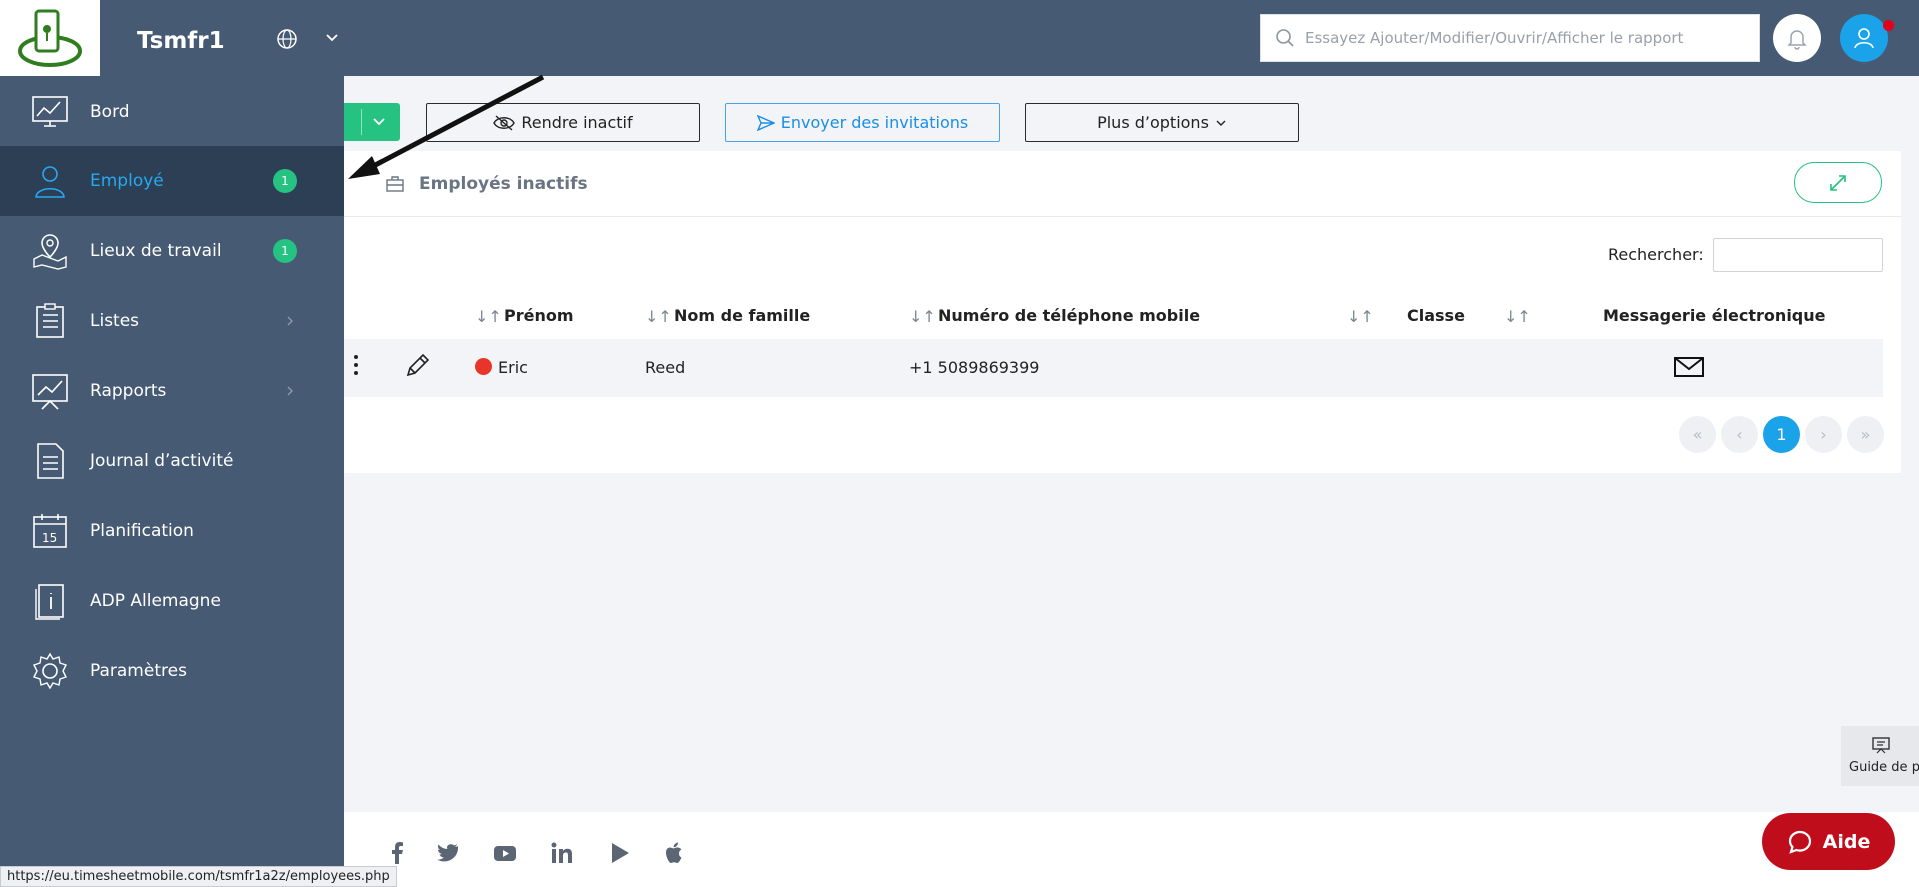 Image resolution: width=1919 pixels, height=887 pixels. I want to click on top-header: Tsmfr1, so click(959, 38).